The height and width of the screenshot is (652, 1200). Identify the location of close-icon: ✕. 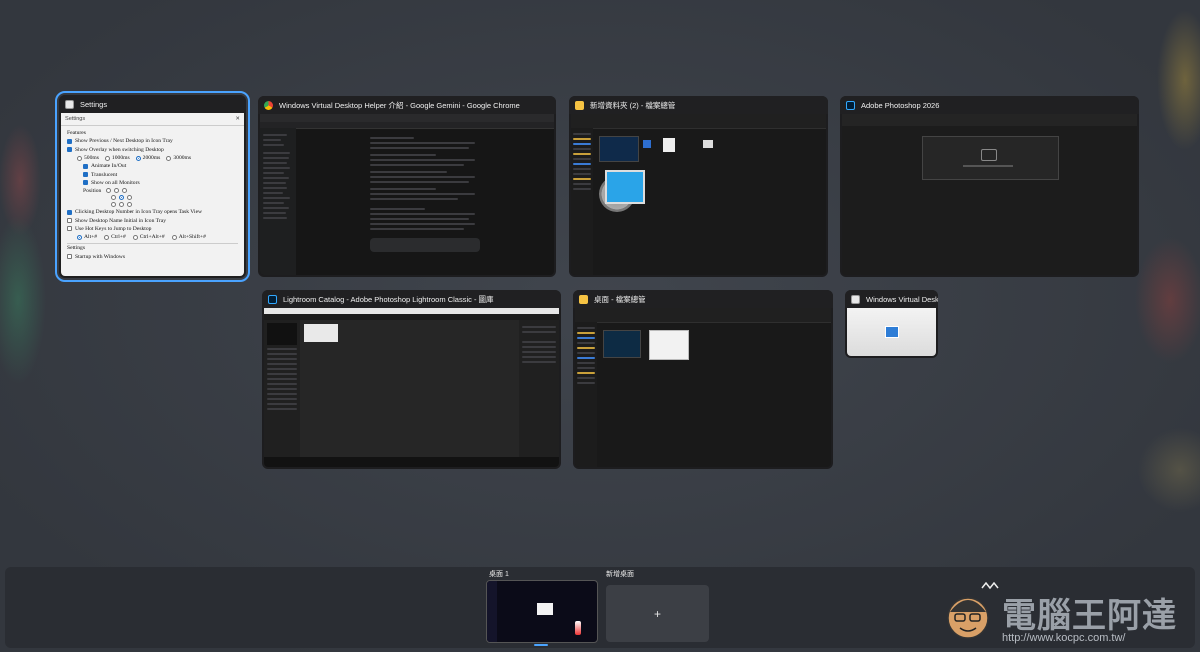
(237, 119).